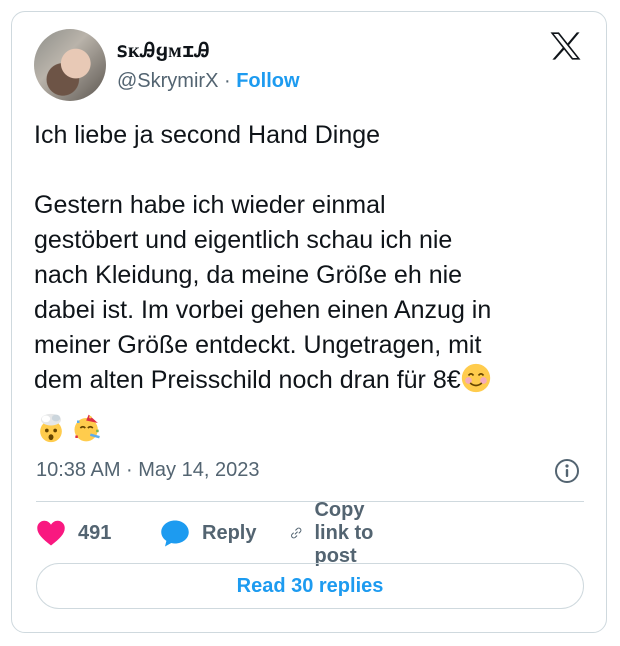 This screenshot has height=646, width=620. What do you see at coordinates (344, 532) in the screenshot?
I see `copy-link-label: Copy link to post` at bounding box center [344, 532].